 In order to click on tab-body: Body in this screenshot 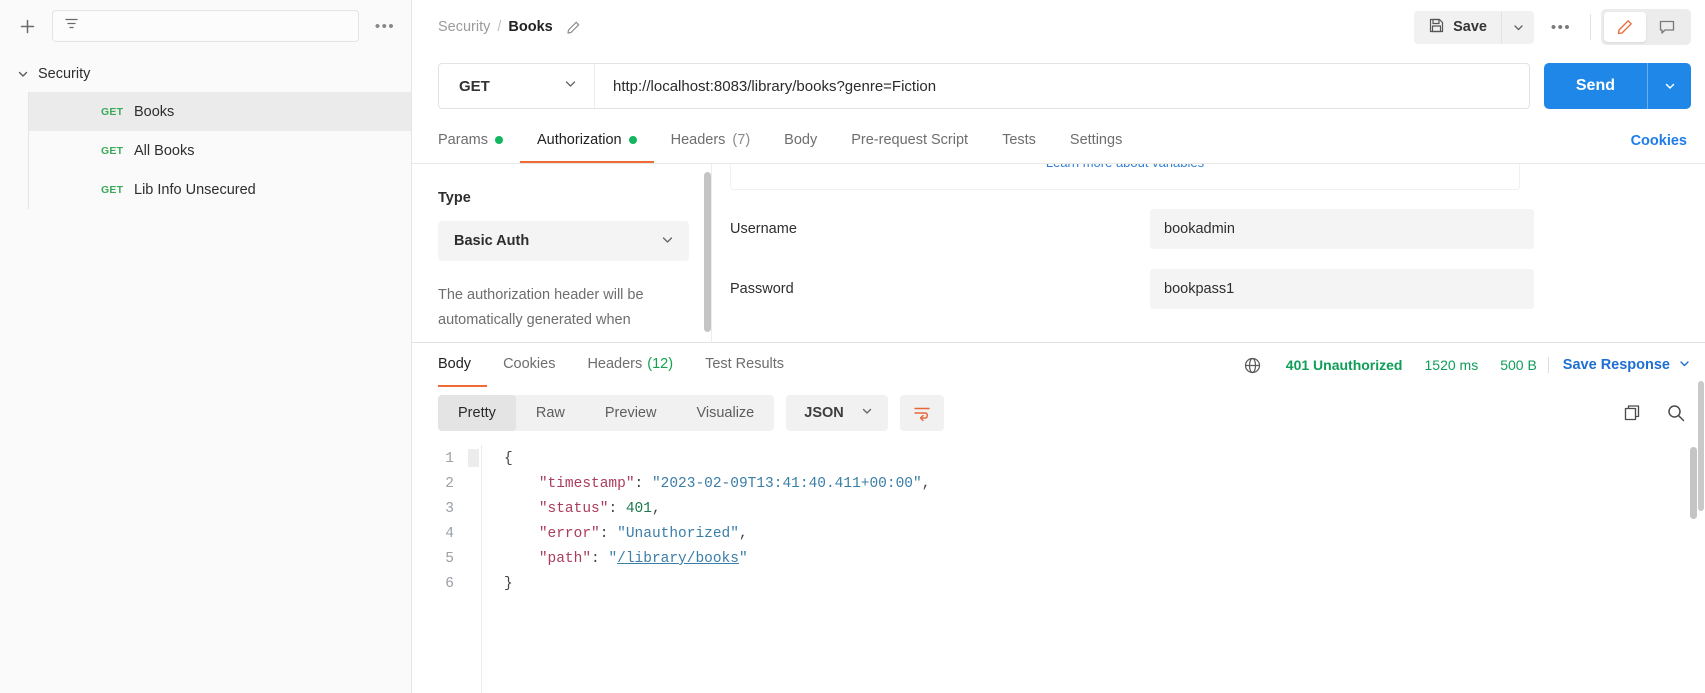, I will do `click(800, 140)`.